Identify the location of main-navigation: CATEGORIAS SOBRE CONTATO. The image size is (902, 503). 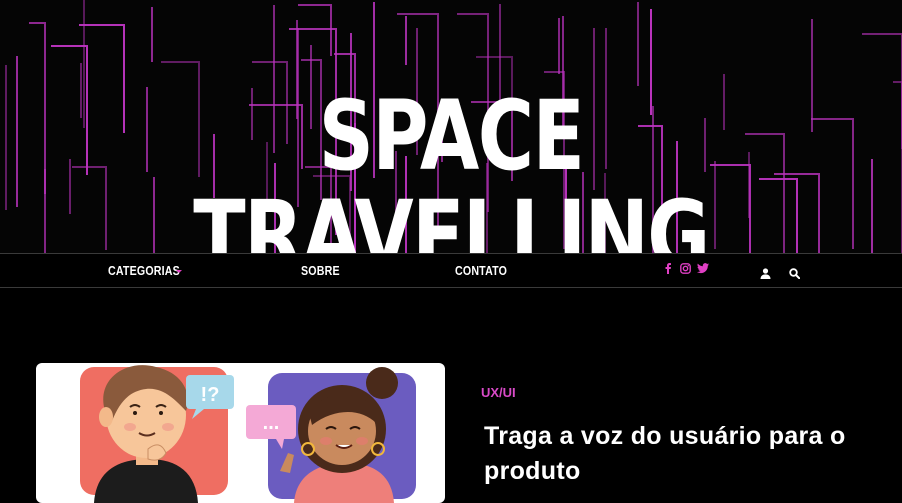
(451, 270).